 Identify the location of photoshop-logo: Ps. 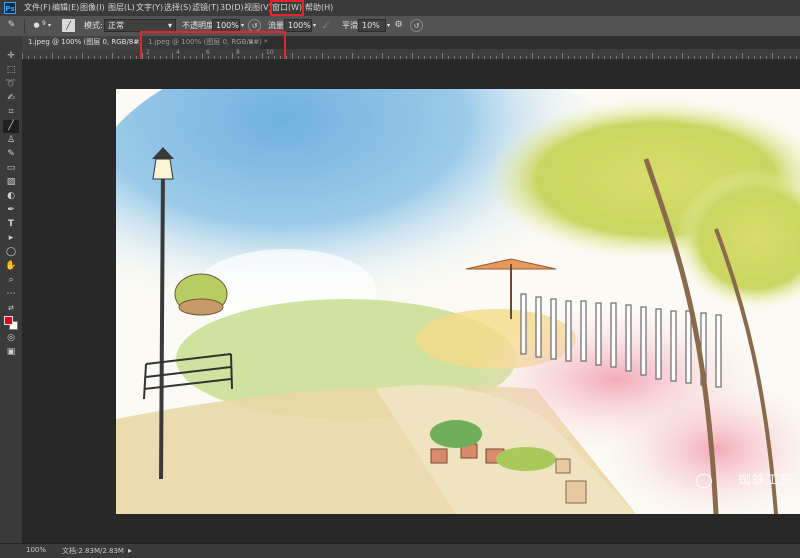
(10, 8).